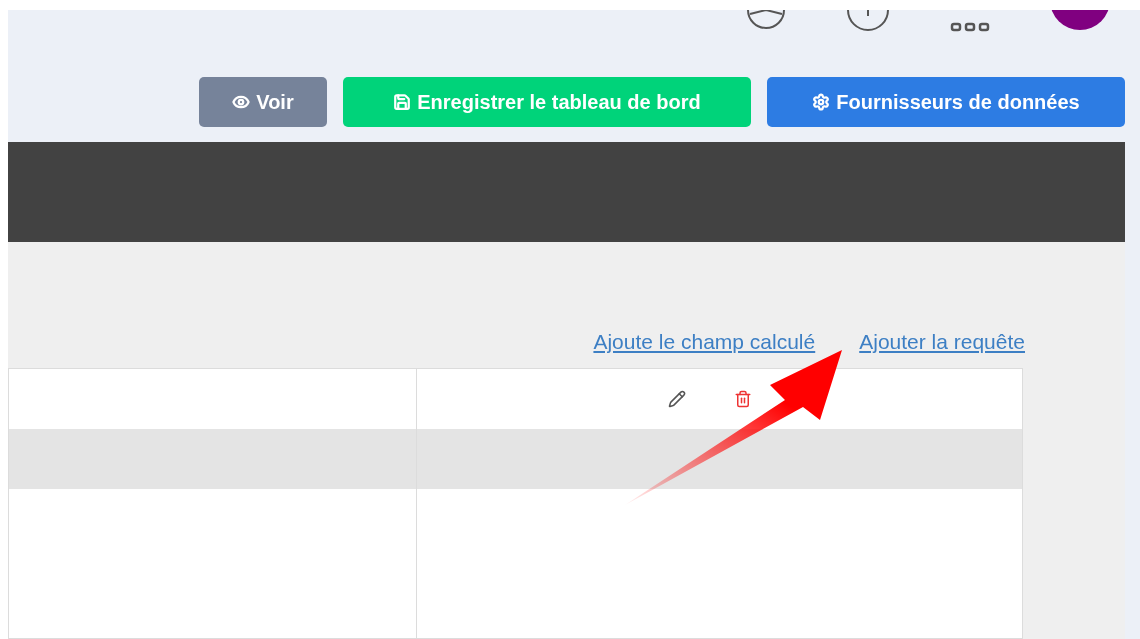 The width and height of the screenshot is (1140, 639). What do you see at coordinates (970, 27) in the screenshot?
I see `apps-icon` at bounding box center [970, 27].